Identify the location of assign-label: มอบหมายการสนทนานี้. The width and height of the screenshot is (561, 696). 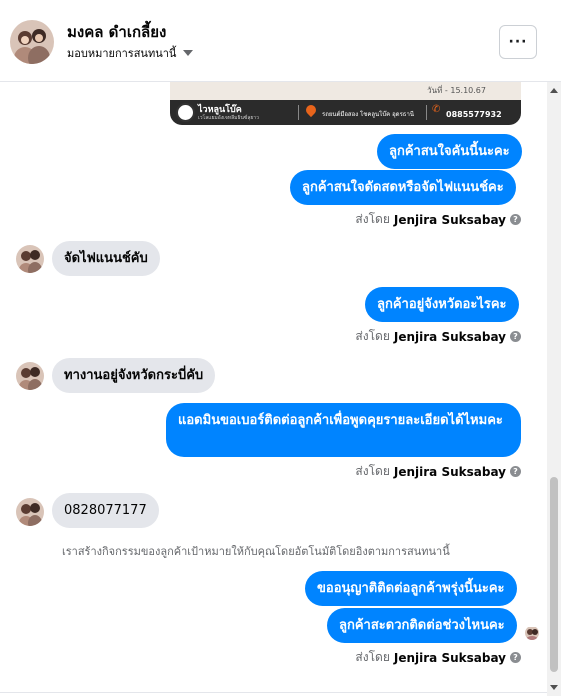
(122, 53).